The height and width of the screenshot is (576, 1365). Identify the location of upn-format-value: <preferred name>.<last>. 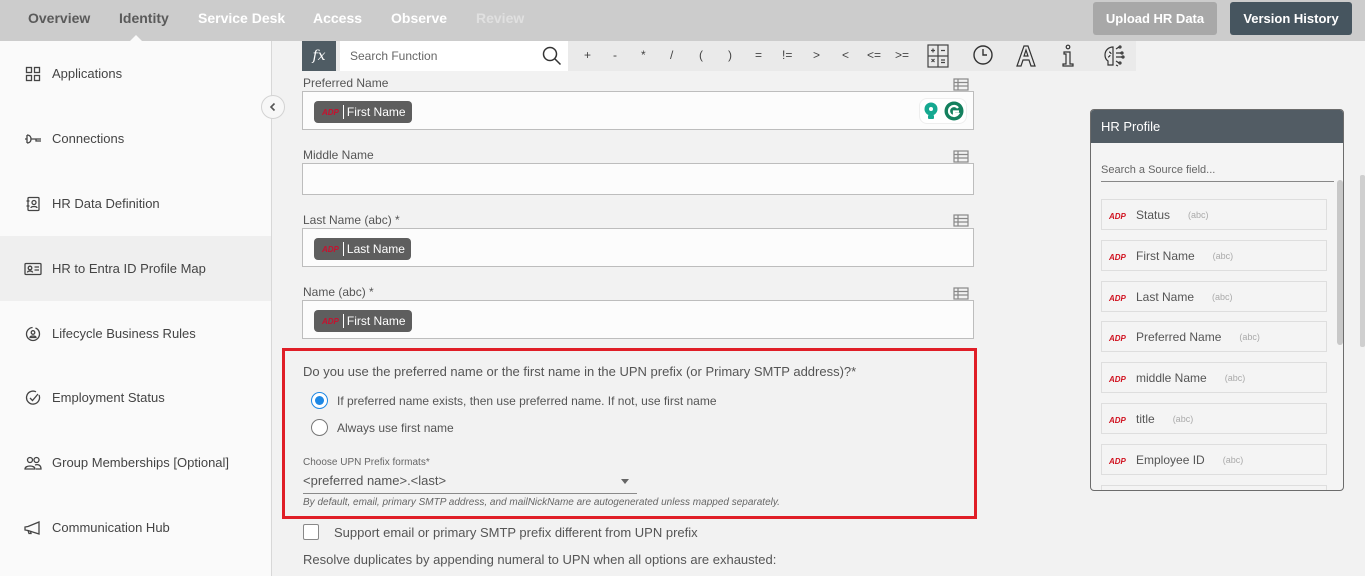
(375, 480).